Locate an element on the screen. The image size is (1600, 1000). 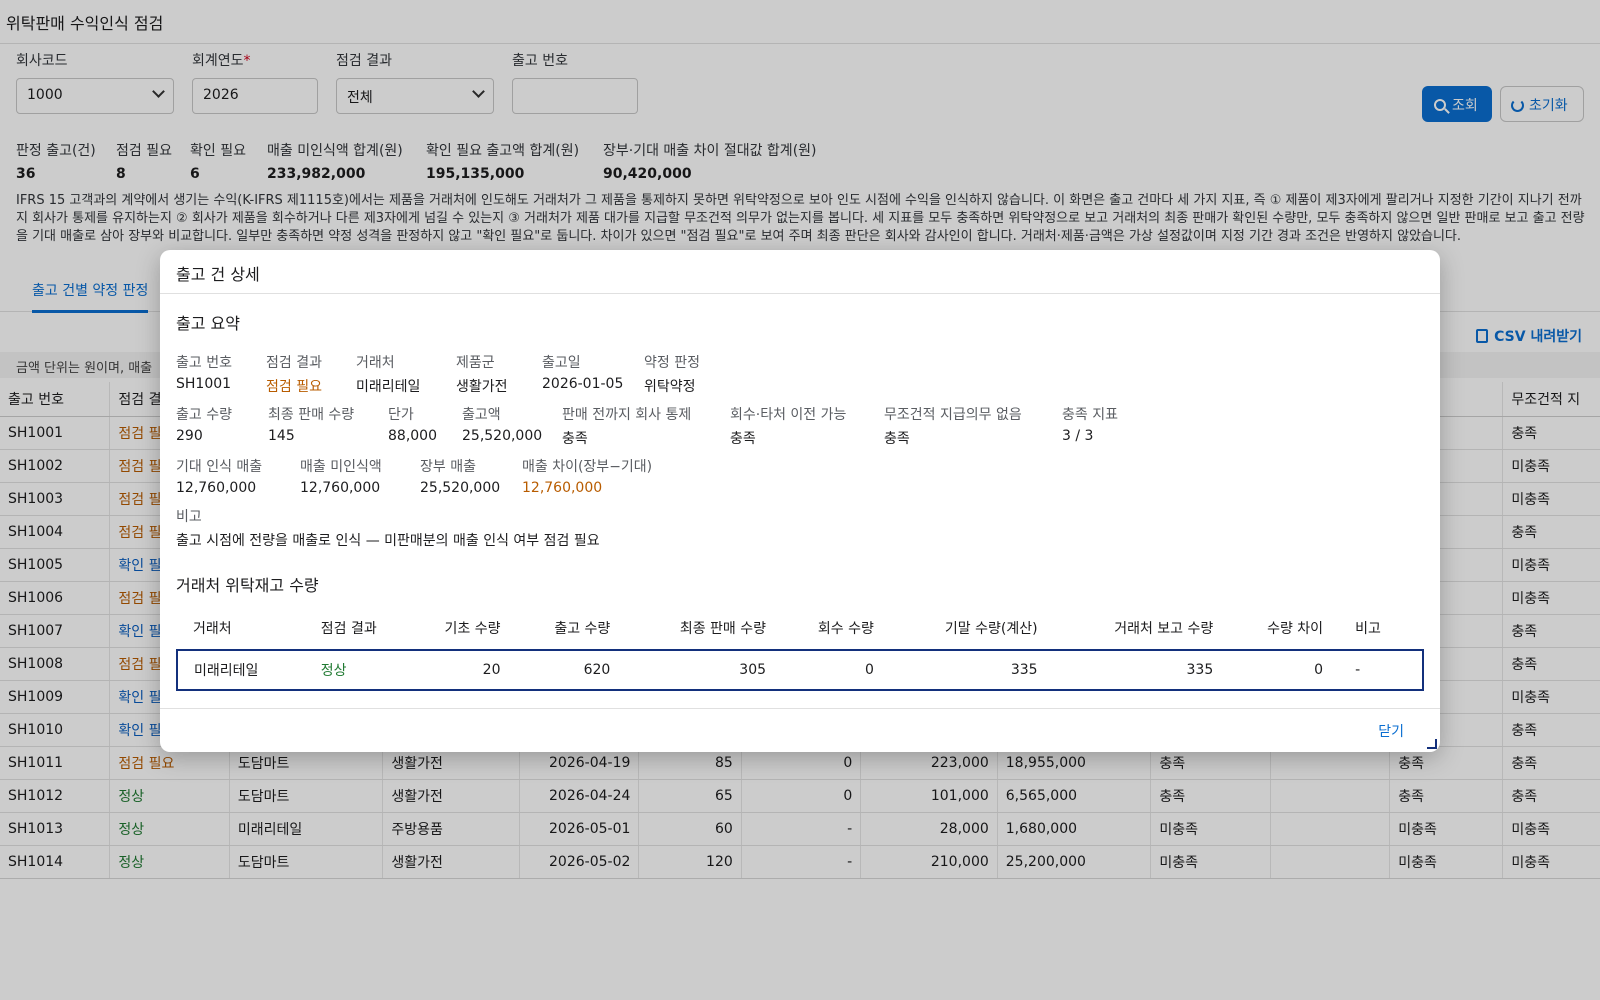
field-value: SH1001 is located at coordinates (204, 384).